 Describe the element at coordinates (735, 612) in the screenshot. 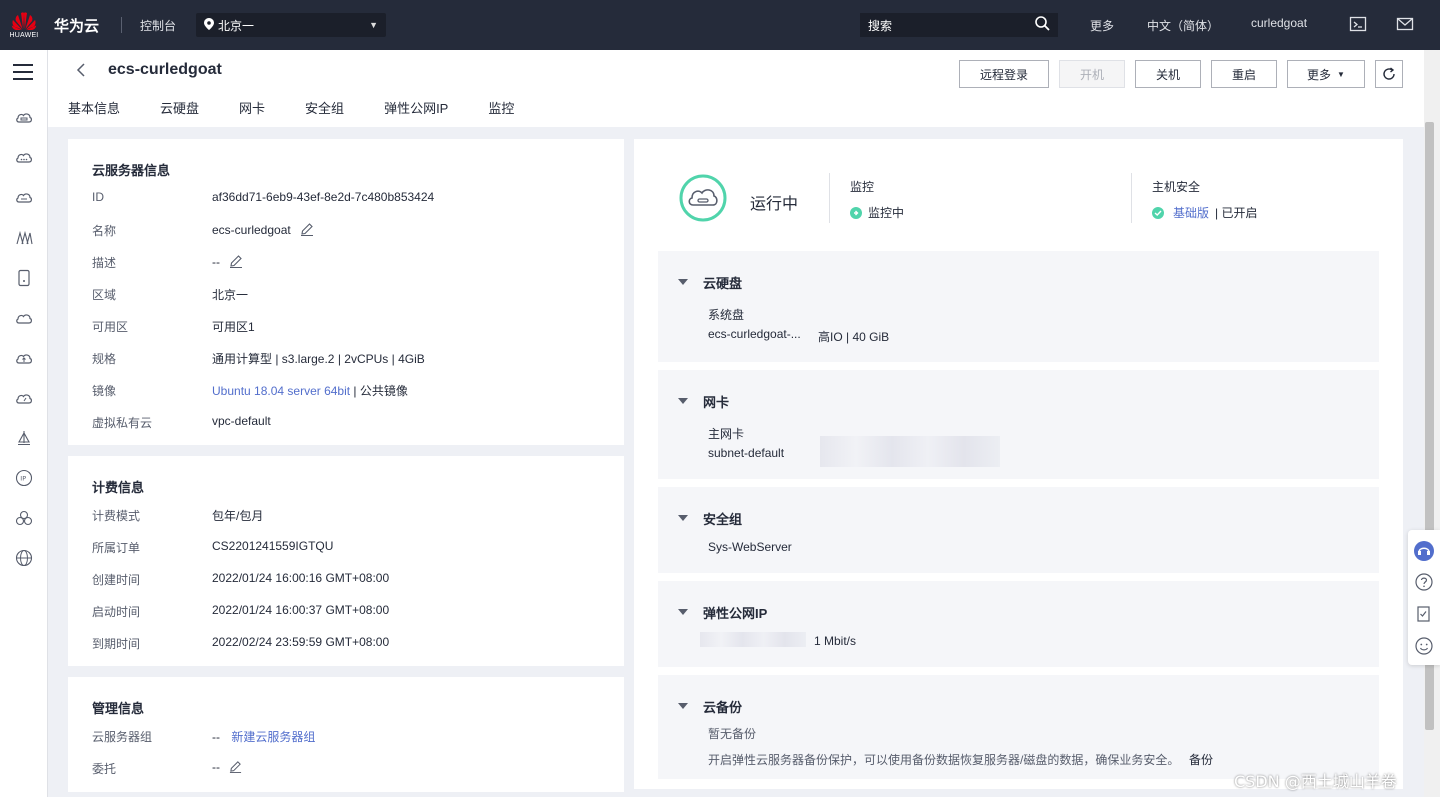

I see `section-title: 弹性公网IP` at that location.